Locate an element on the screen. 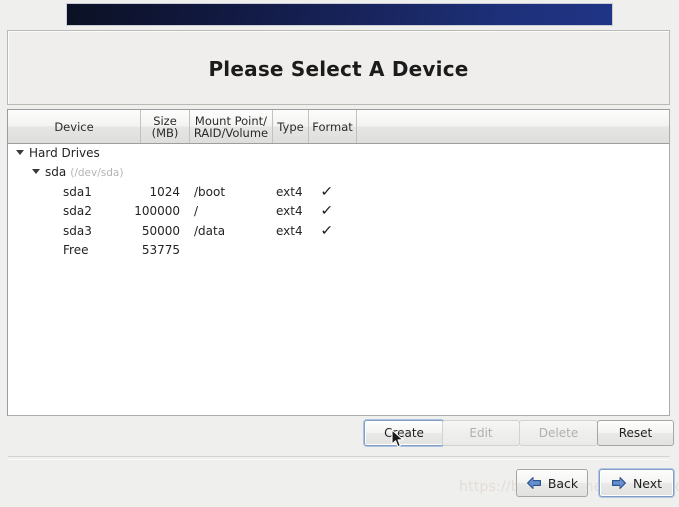 The width and height of the screenshot is (679, 507). next-button: Next is located at coordinates (636, 483).